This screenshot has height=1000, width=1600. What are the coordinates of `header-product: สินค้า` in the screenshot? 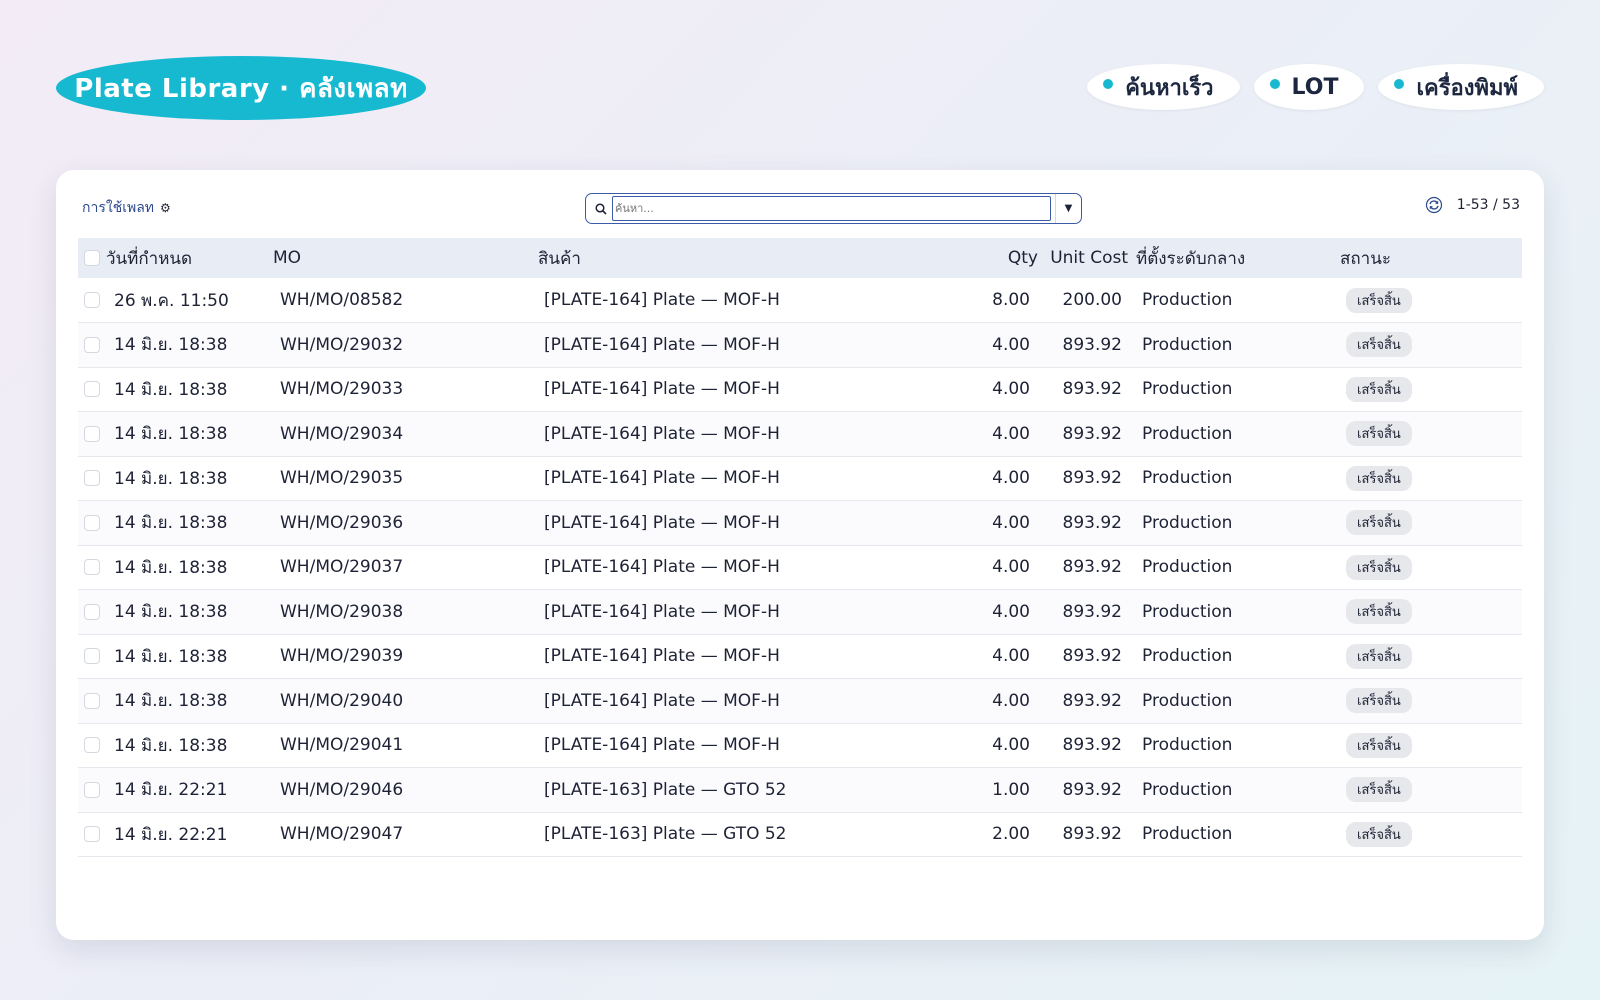 It's located at (738, 258).